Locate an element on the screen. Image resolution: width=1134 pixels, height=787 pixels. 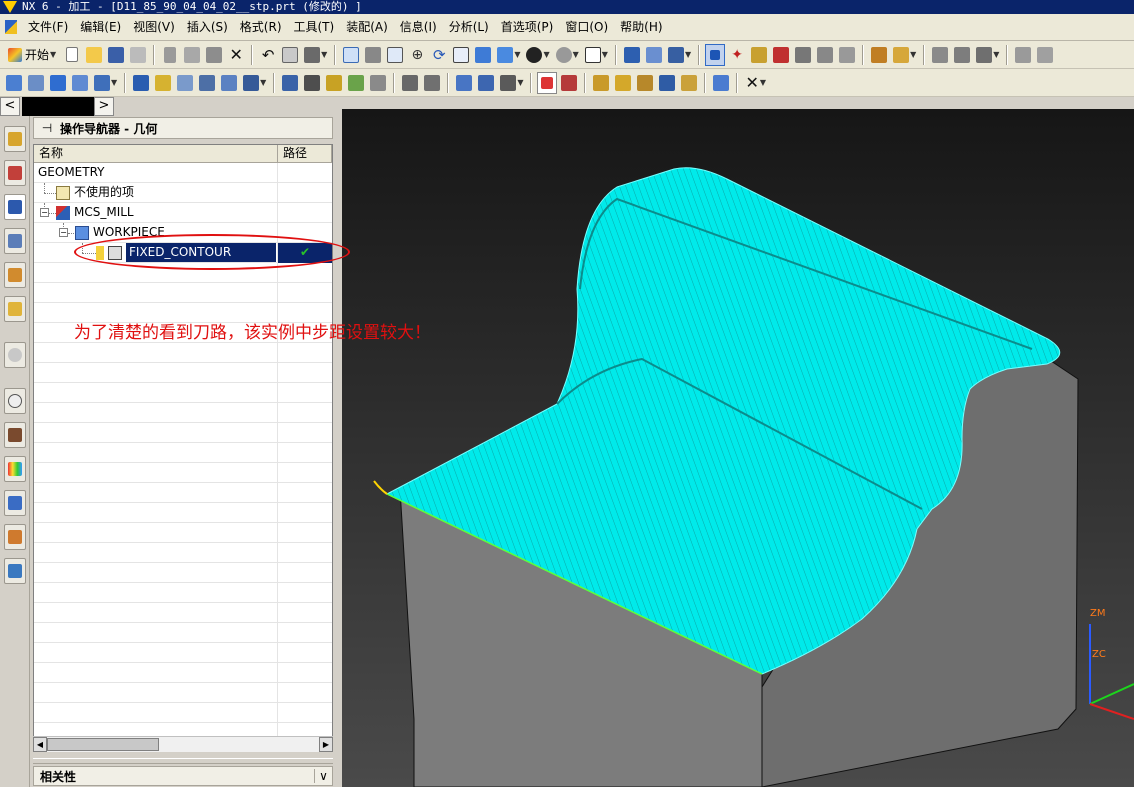
menu-info: 信息(I) is located at coordinates (418, 27).